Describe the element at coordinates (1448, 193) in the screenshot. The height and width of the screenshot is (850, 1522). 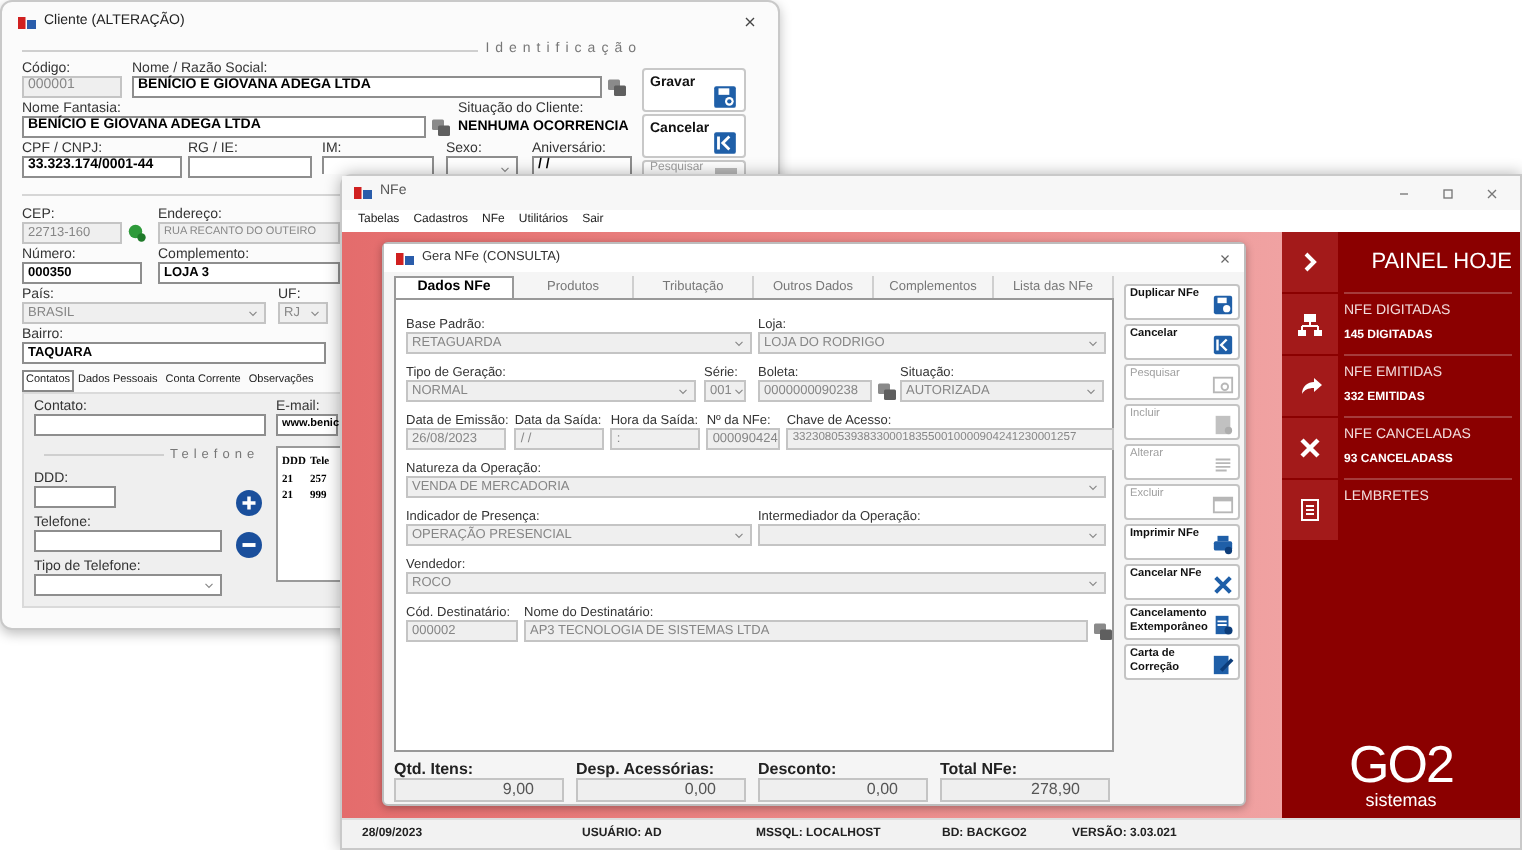
I see `maximize-icon` at that location.